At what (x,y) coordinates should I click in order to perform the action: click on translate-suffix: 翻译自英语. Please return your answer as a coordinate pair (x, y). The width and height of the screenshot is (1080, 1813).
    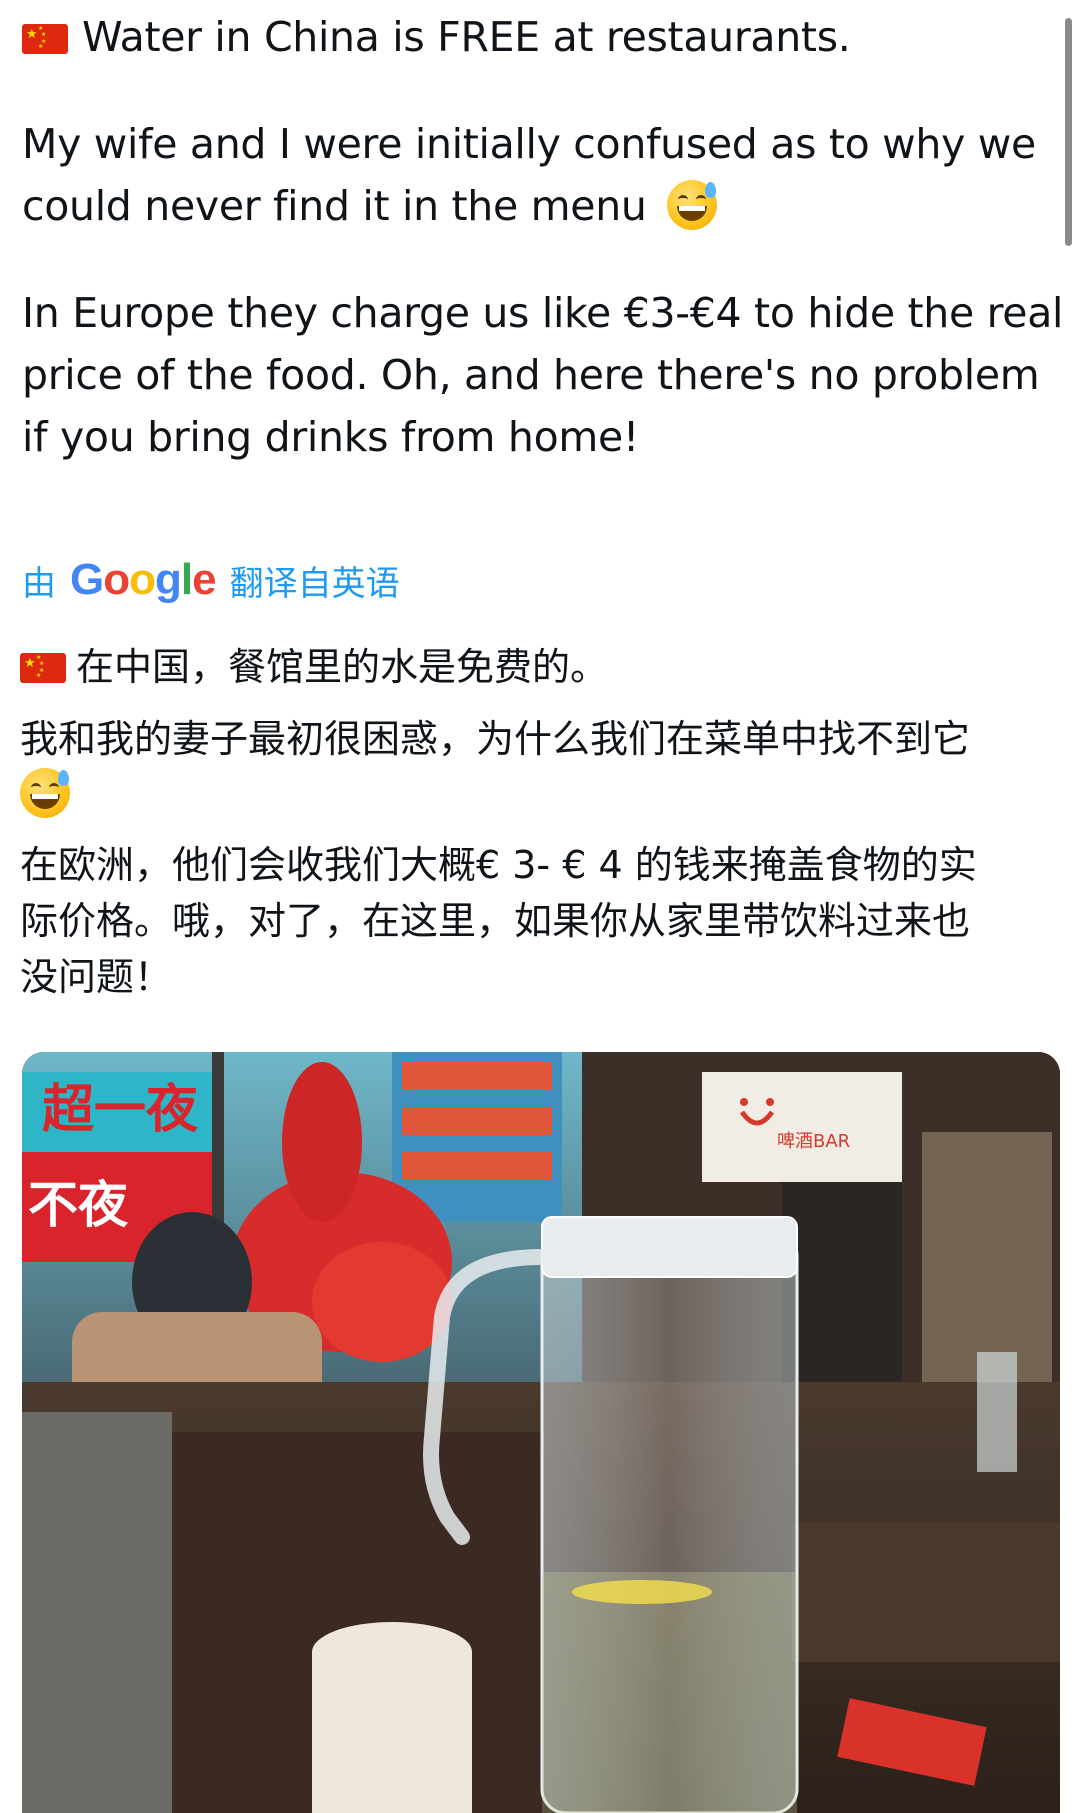
    Looking at the image, I should click on (314, 583).